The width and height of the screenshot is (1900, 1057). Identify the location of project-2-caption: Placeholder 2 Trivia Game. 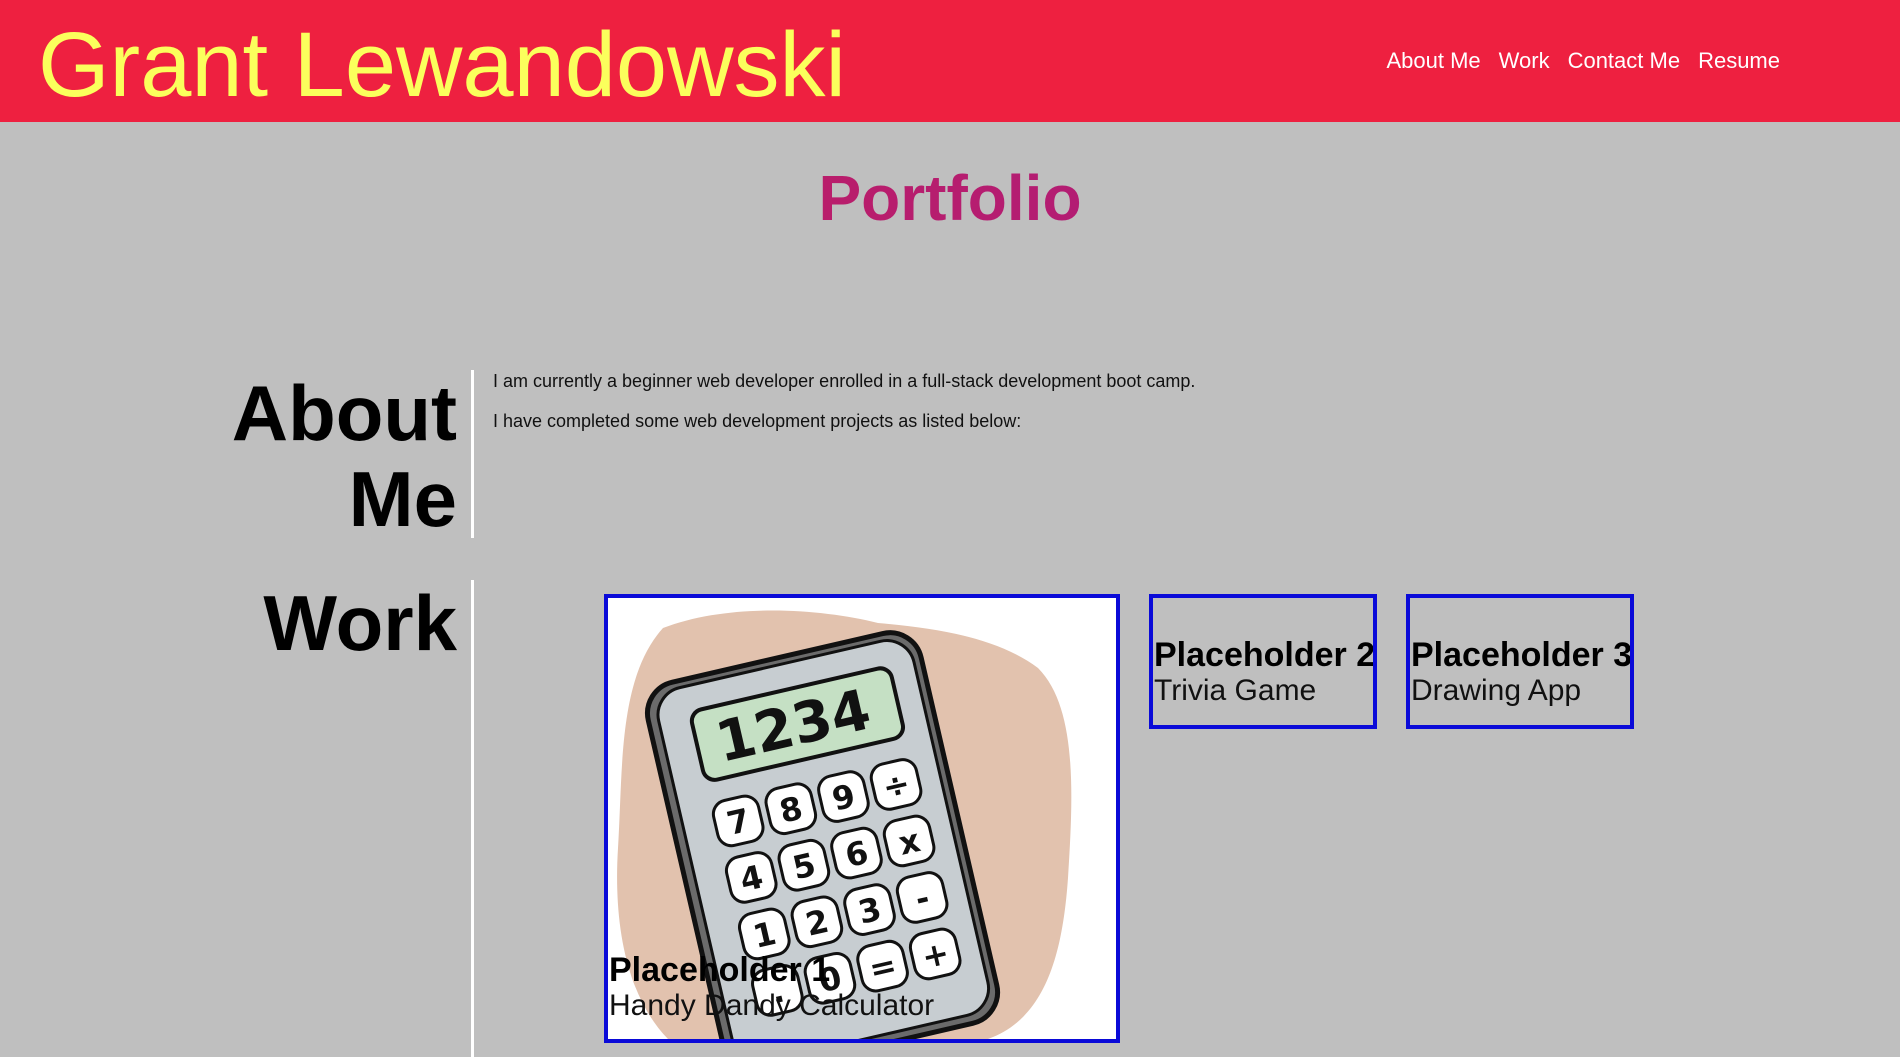
(1265, 672).